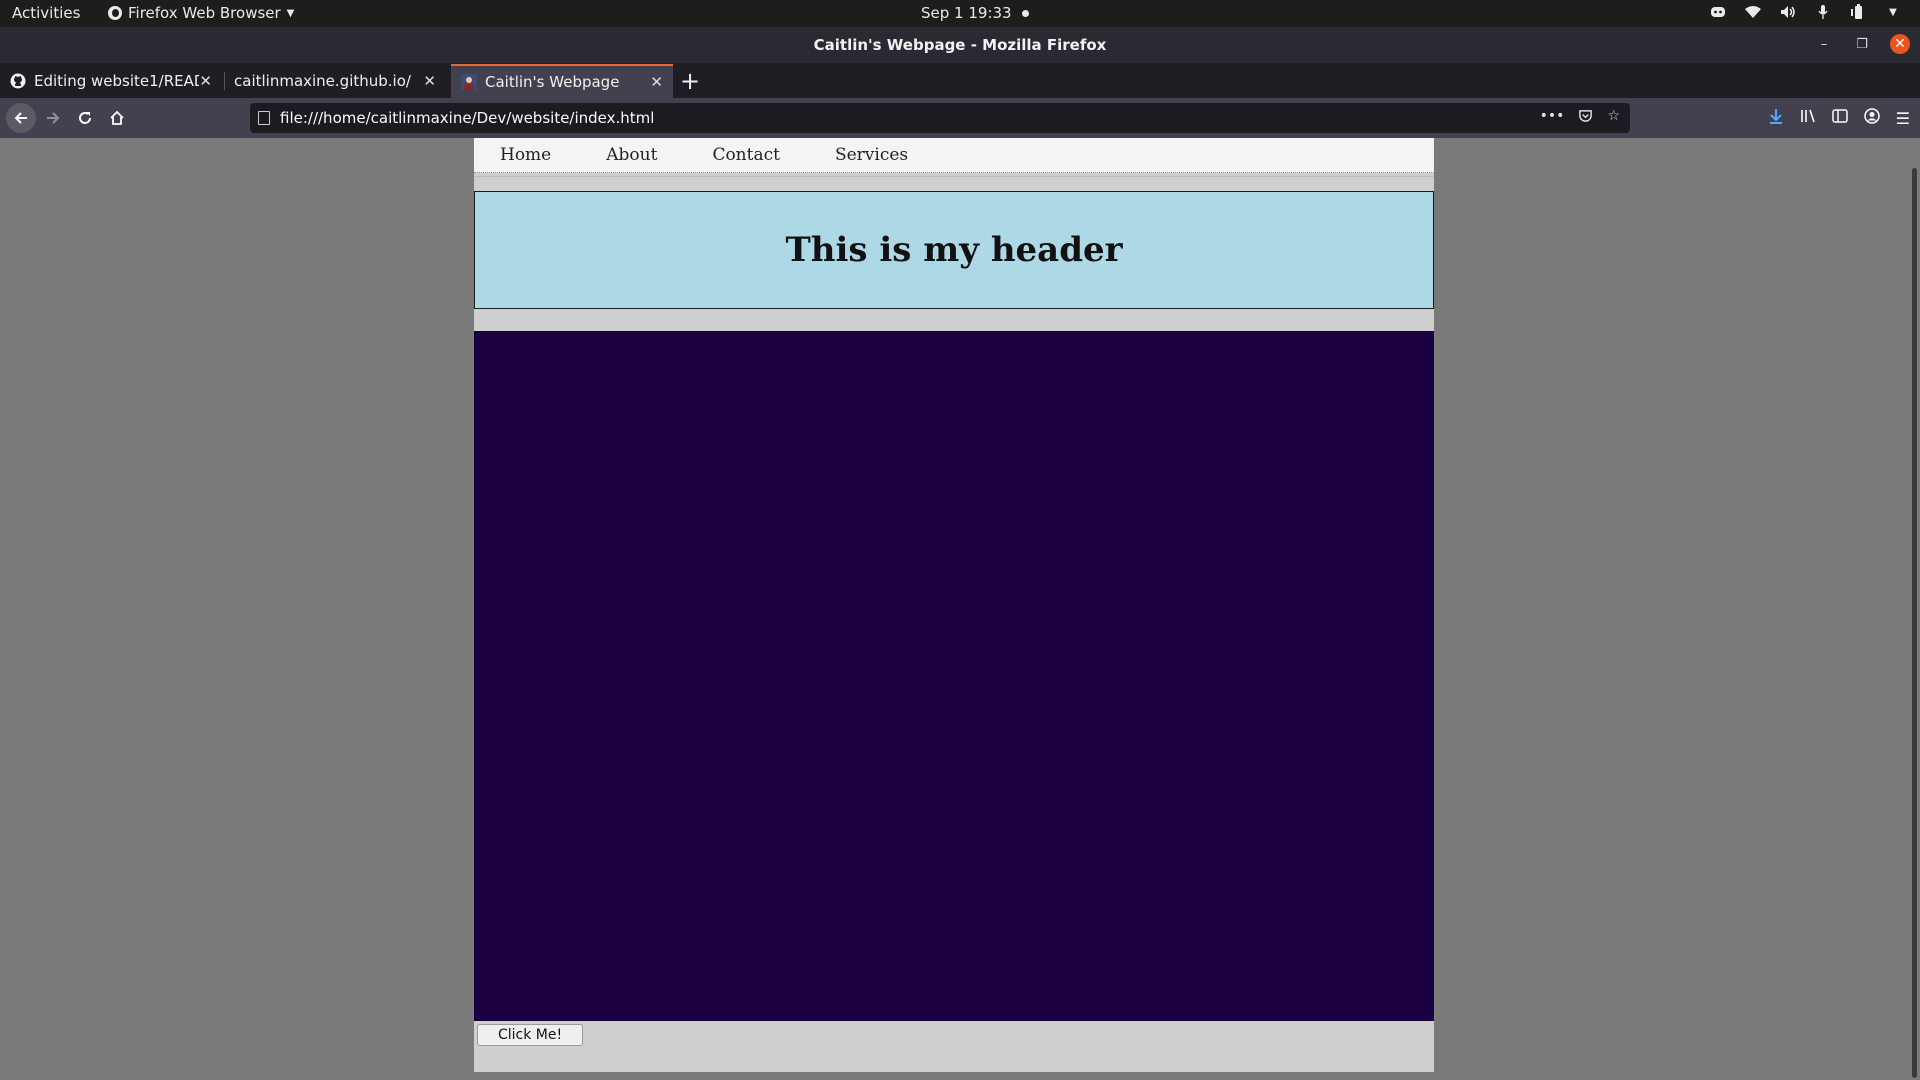  Describe the element at coordinates (530, 1034) in the screenshot. I see `click-me-button: Click Me!` at that location.